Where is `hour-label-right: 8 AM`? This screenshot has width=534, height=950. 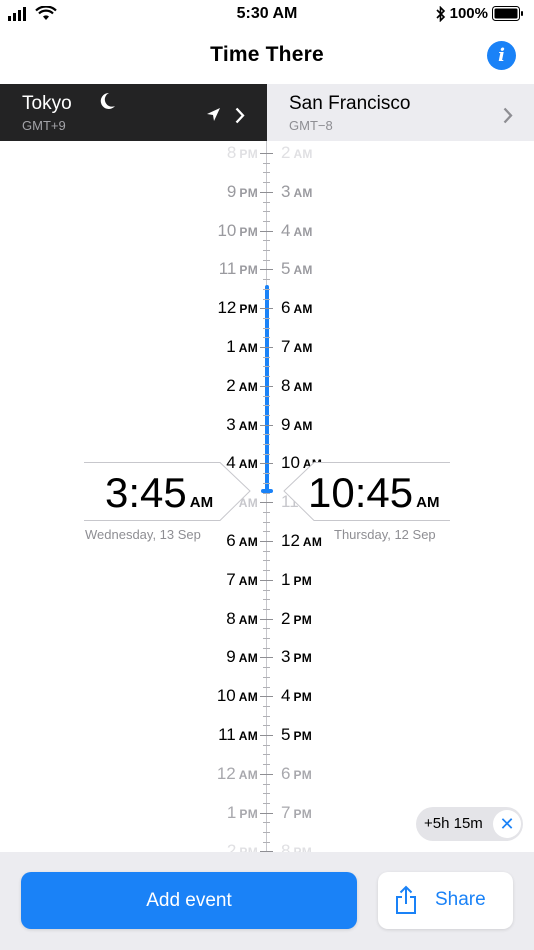 hour-label-right: 8 AM is located at coordinates (297, 386).